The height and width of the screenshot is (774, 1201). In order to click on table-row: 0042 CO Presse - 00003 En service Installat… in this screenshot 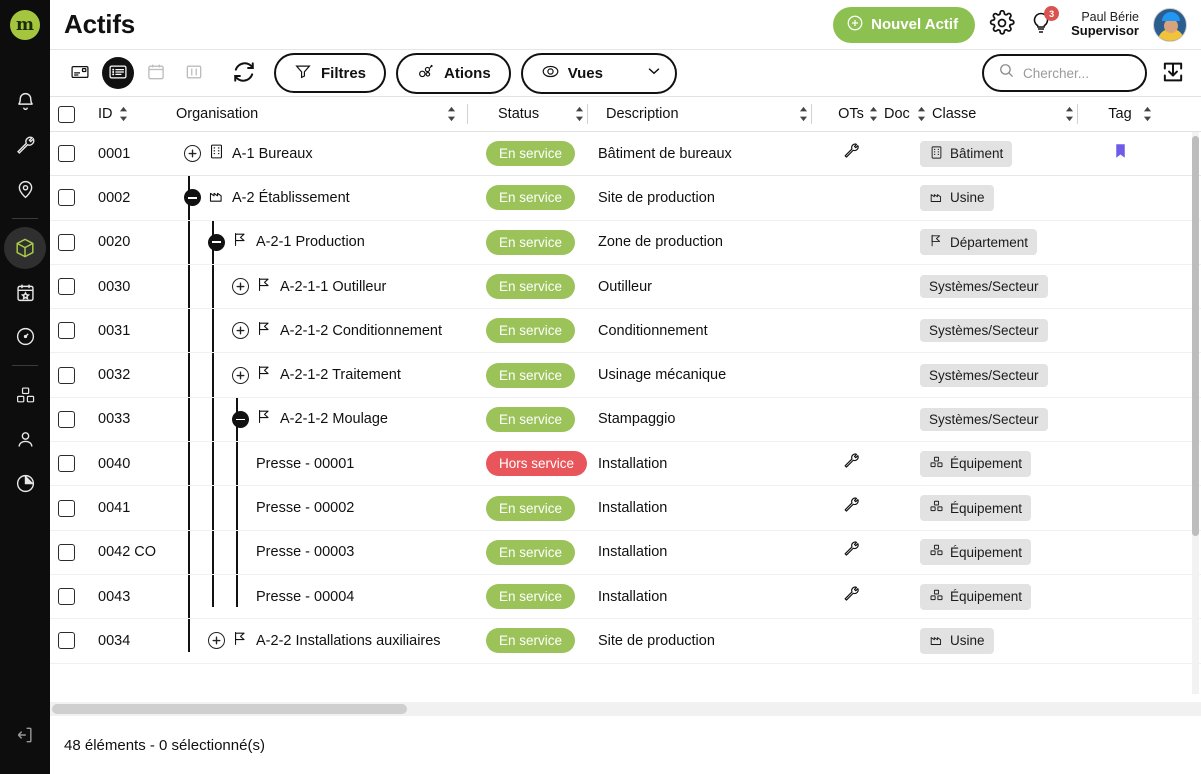, I will do `click(625, 552)`.